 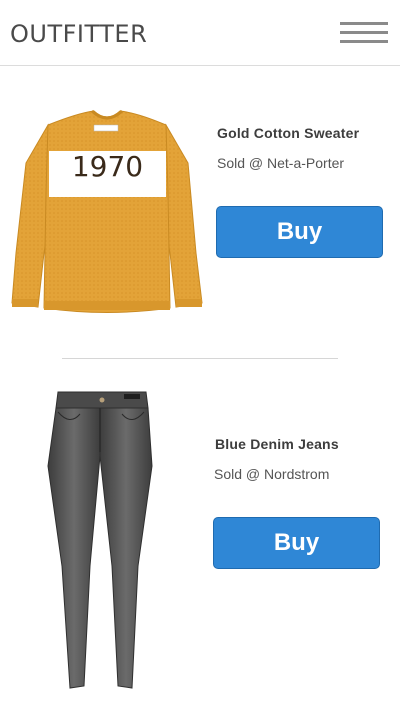 What do you see at coordinates (281, 163) in the screenshot?
I see `product-seller: Sold @ Net-a-Porter` at bounding box center [281, 163].